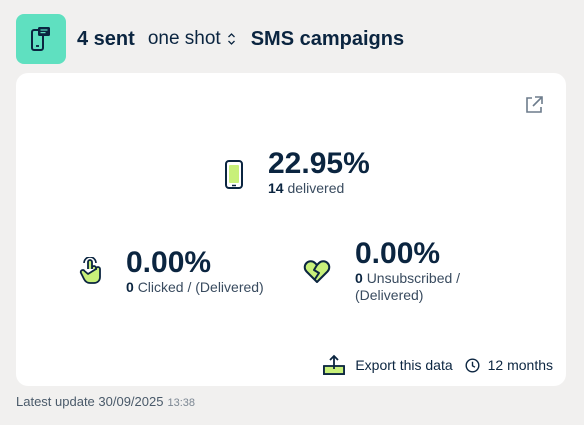 The height and width of the screenshot is (425, 584). What do you see at coordinates (276, 188) in the screenshot?
I see `delivered-count: 14` at bounding box center [276, 188].